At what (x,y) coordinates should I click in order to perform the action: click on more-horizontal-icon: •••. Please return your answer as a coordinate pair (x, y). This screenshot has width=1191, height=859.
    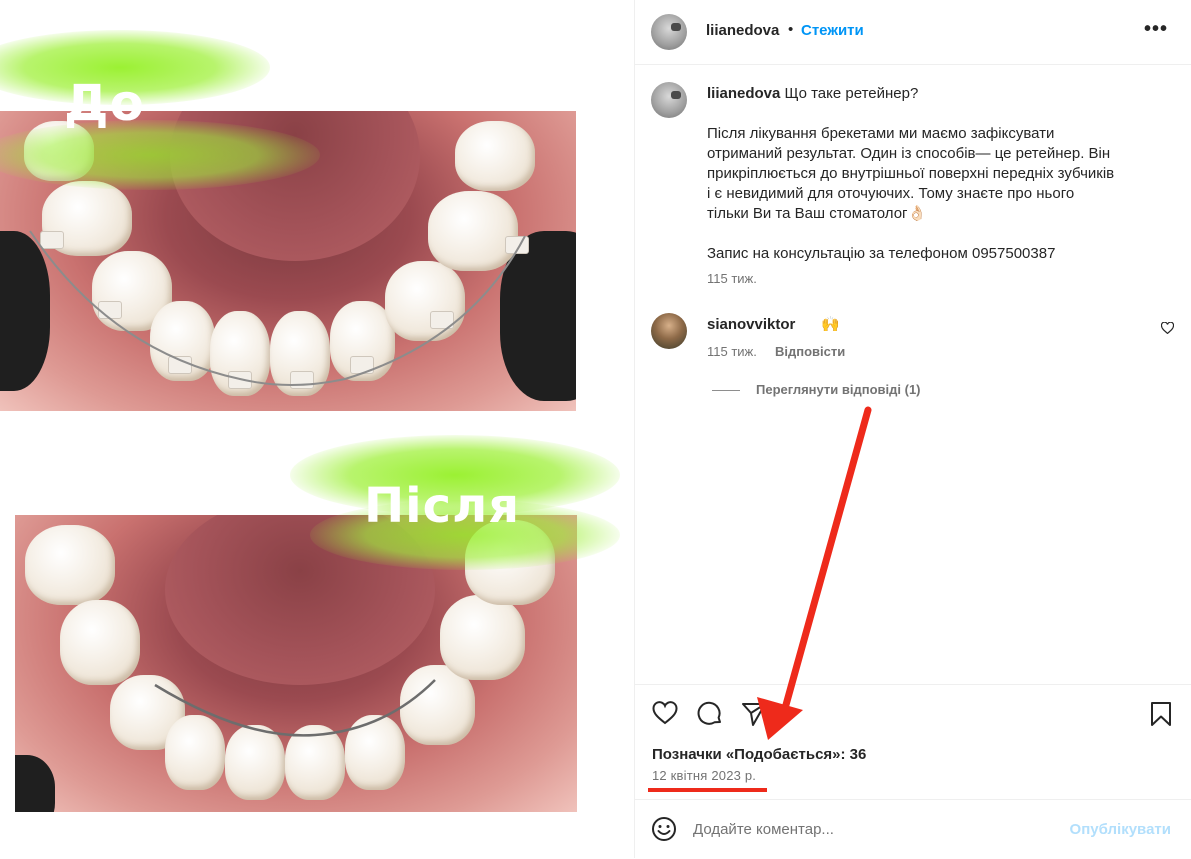
    Looking at the image, I should click on (1156, 29).